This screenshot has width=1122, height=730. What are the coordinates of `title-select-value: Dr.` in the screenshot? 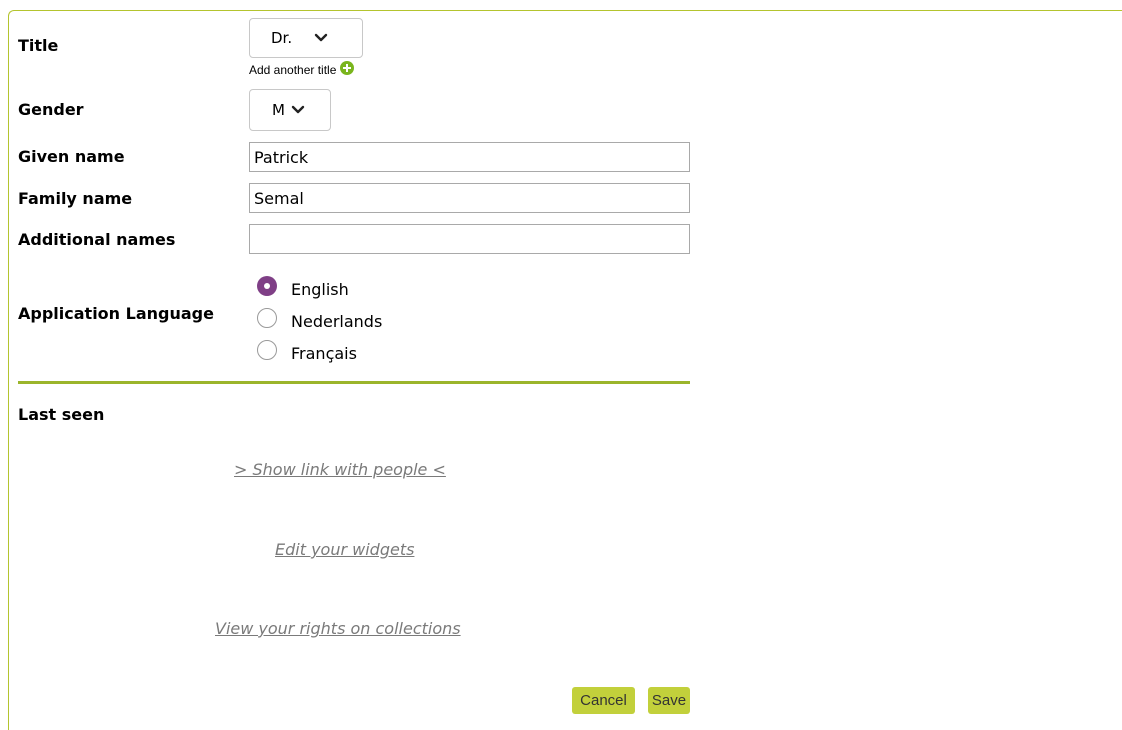 It's located at (282, 38).